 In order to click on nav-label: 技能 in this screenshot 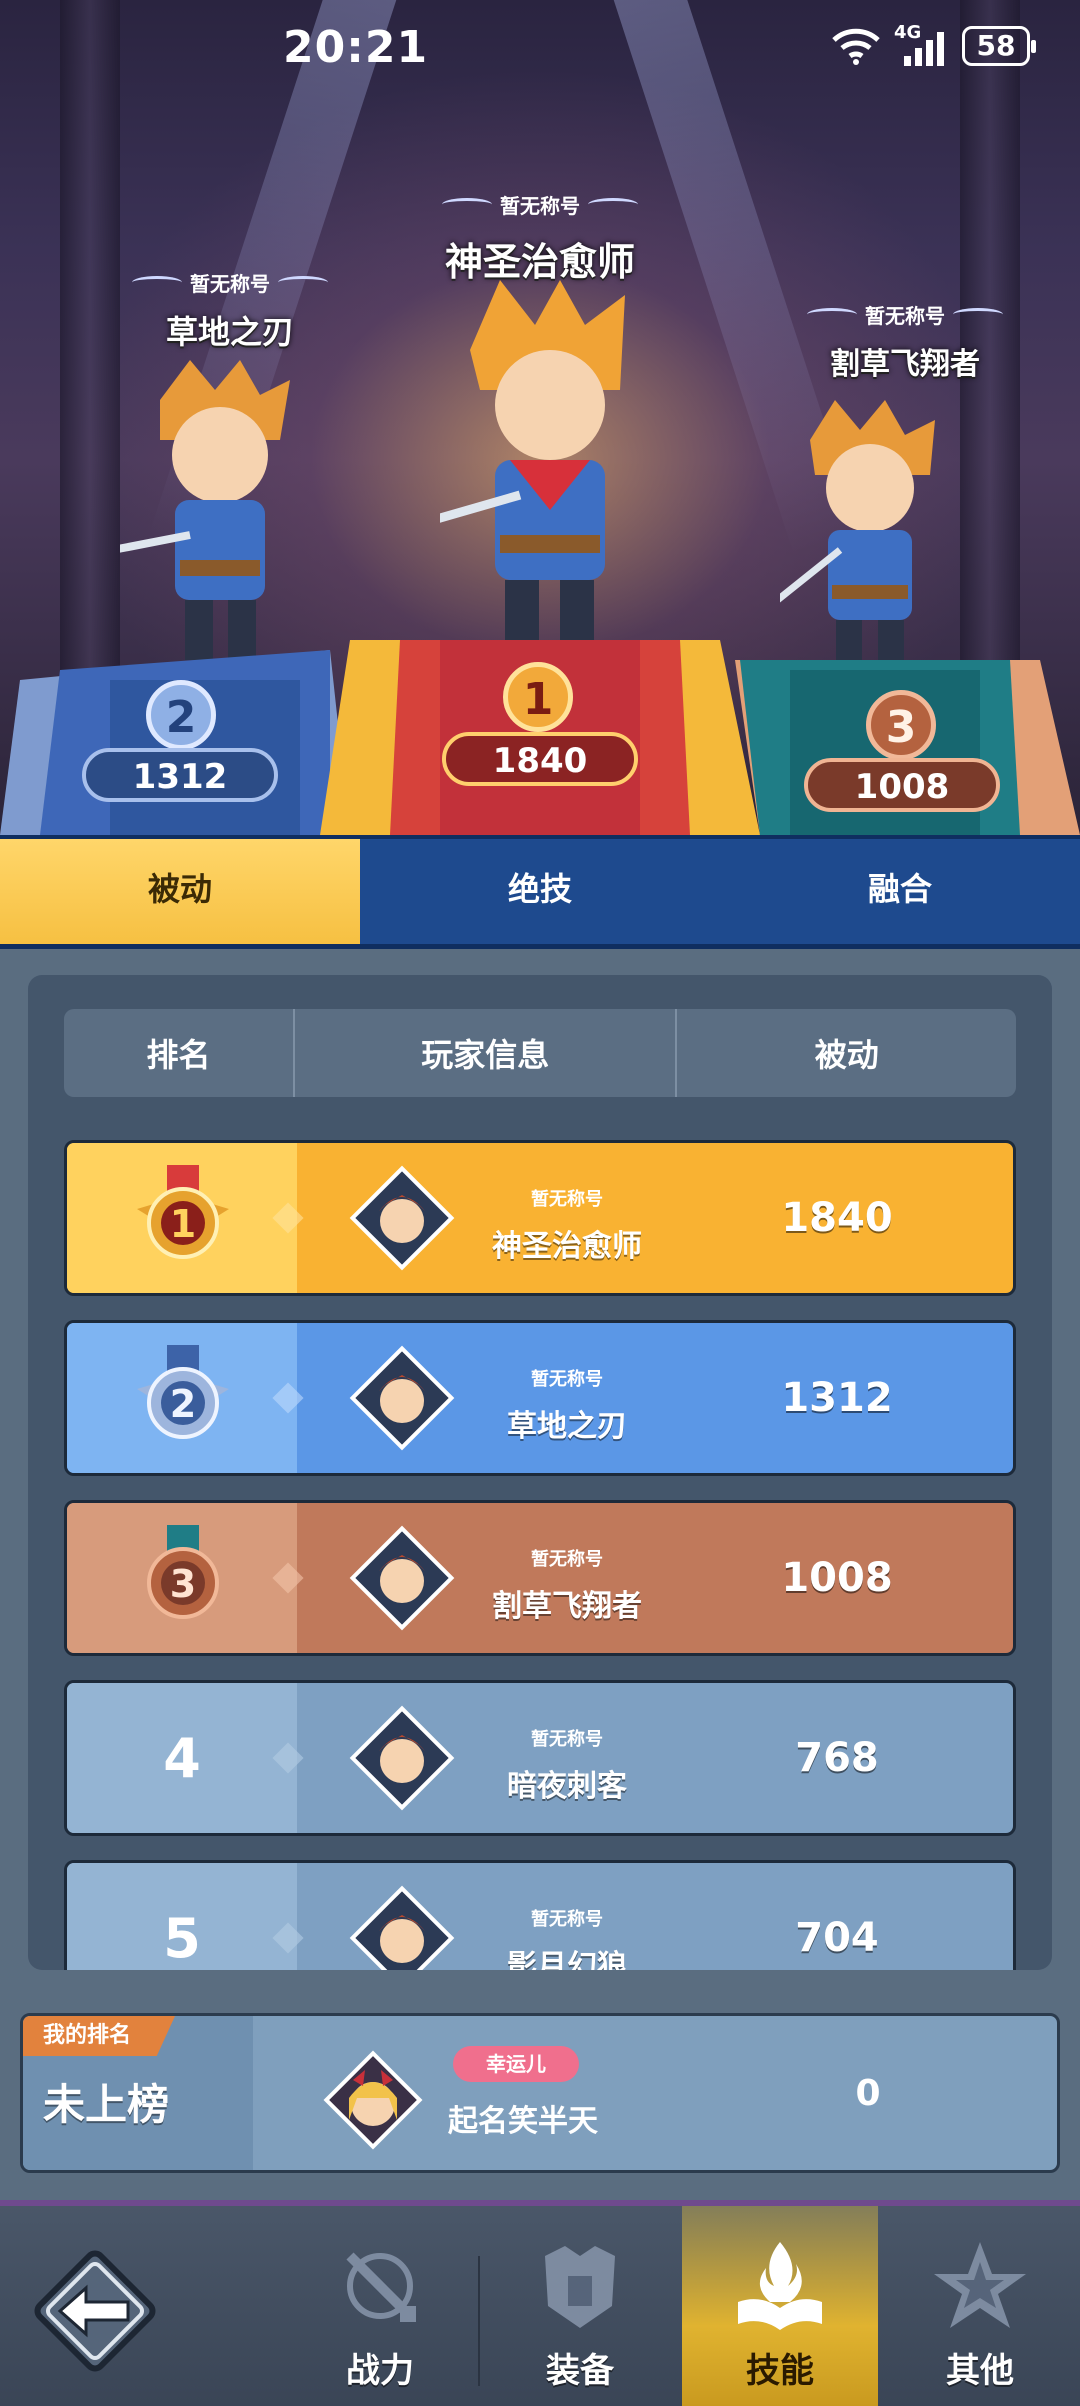, I will do `click(780, 2371)`.